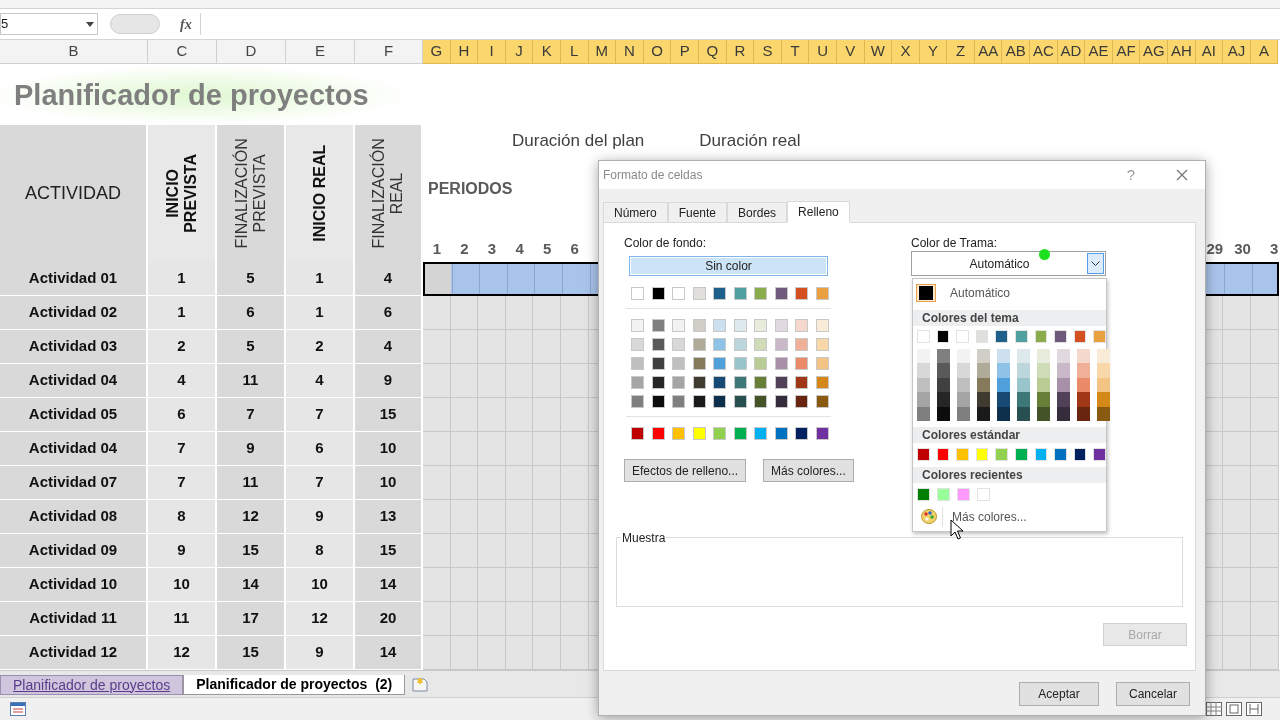 The image size is (1280, 720). I want to click on column-header: J, so click(519, 52).